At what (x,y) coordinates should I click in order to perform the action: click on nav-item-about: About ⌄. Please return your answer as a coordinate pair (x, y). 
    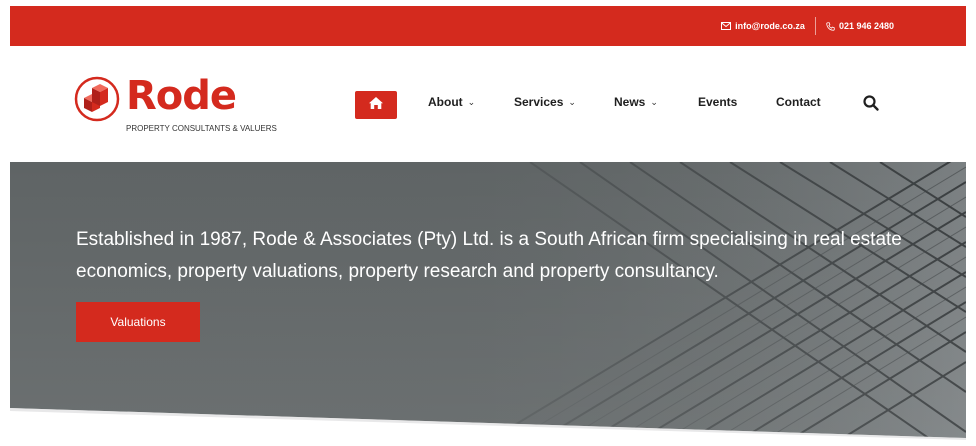
    Looking at the image, I should click on (451, 102).